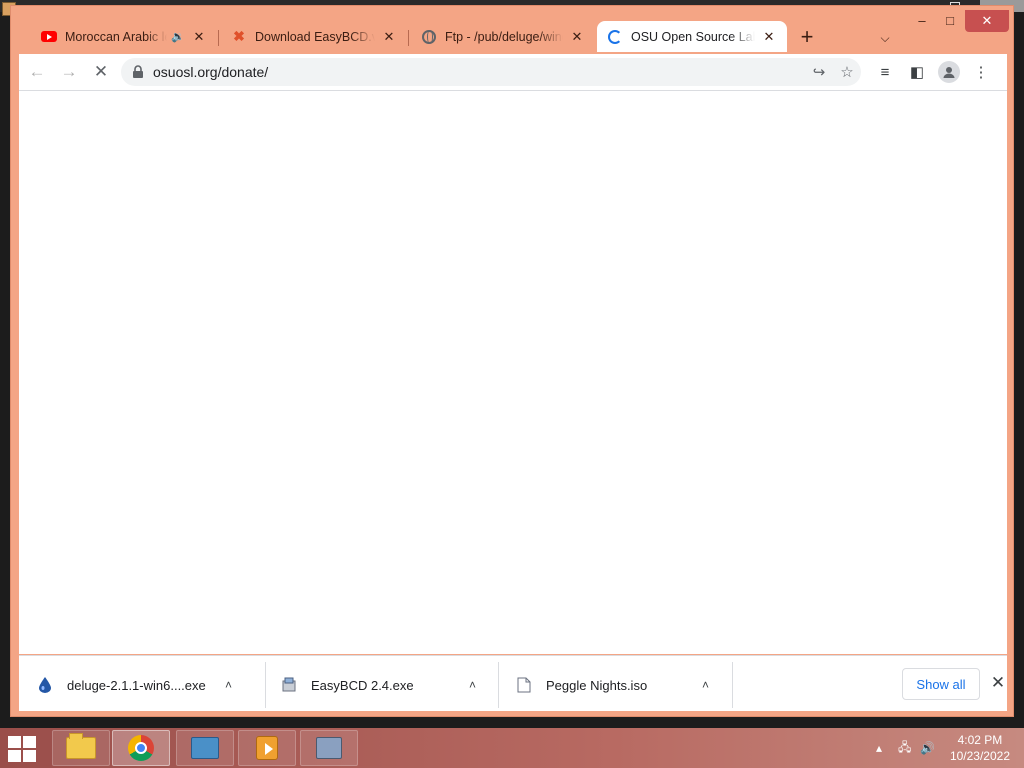 The width and height of the screenshot is (1024, 768). I want to click on speaker-icon: 🔉, so click(178, 36).